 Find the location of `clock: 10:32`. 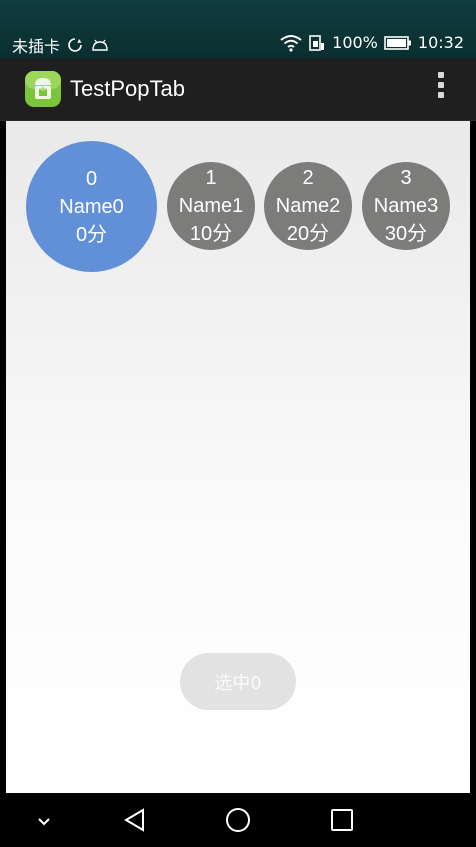

clock: 10:32 is located at coordinates (440, 42).